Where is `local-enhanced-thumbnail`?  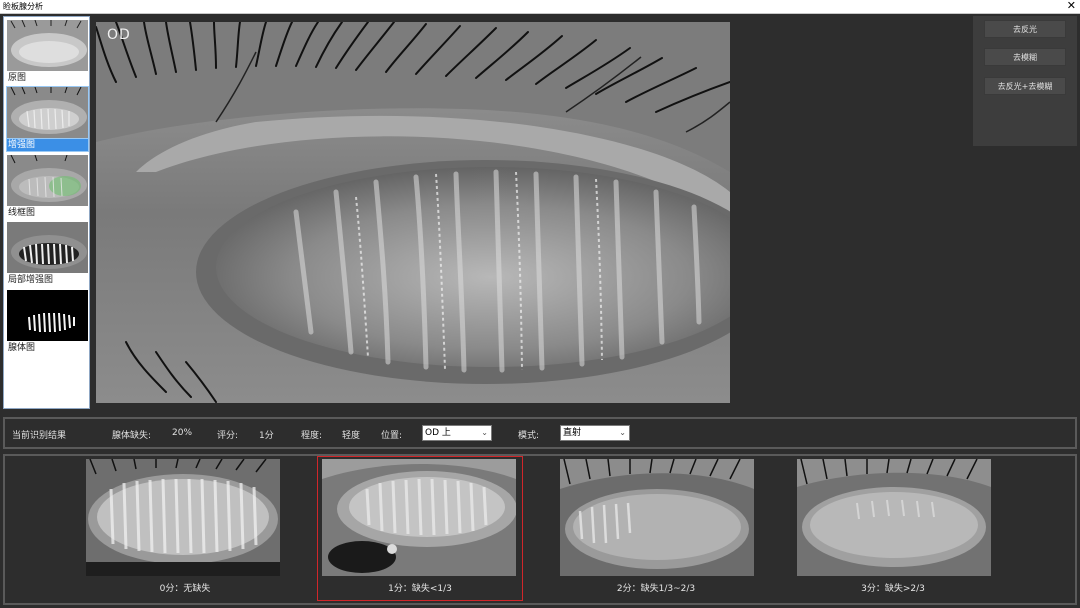
local-enhanced-thumbnail is located at coordinates (47, 247).